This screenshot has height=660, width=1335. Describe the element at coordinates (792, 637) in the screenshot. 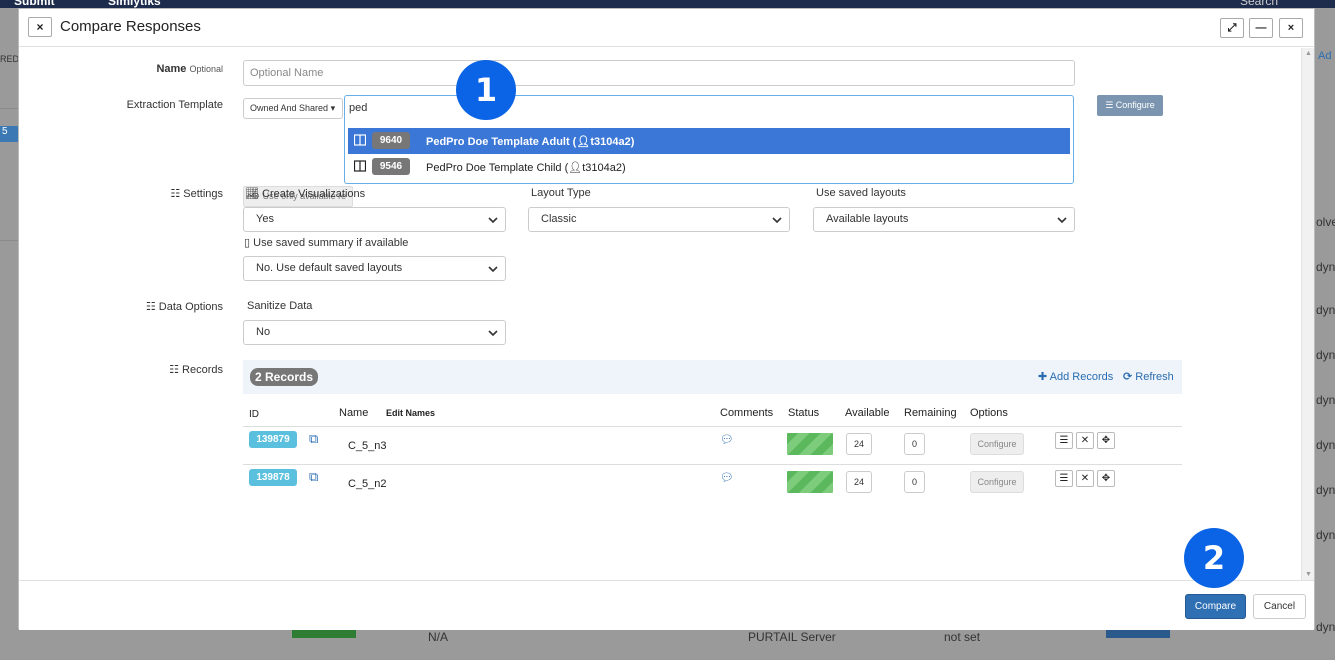

I see `bg-bottom-item: PURTAIL Server` at that location.